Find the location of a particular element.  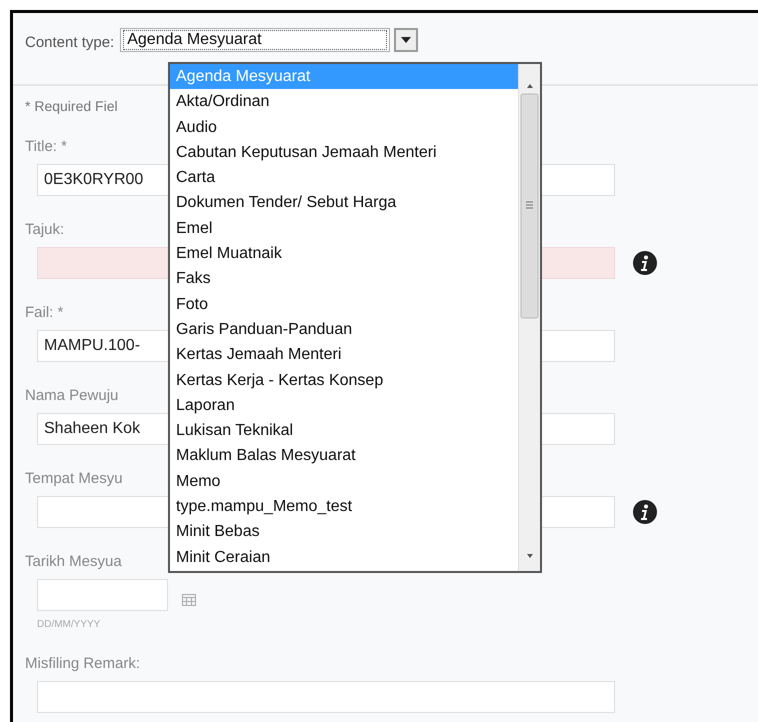

dropdown-option: Kertas Jemaah Menteri is located at coordinates (344, 355).